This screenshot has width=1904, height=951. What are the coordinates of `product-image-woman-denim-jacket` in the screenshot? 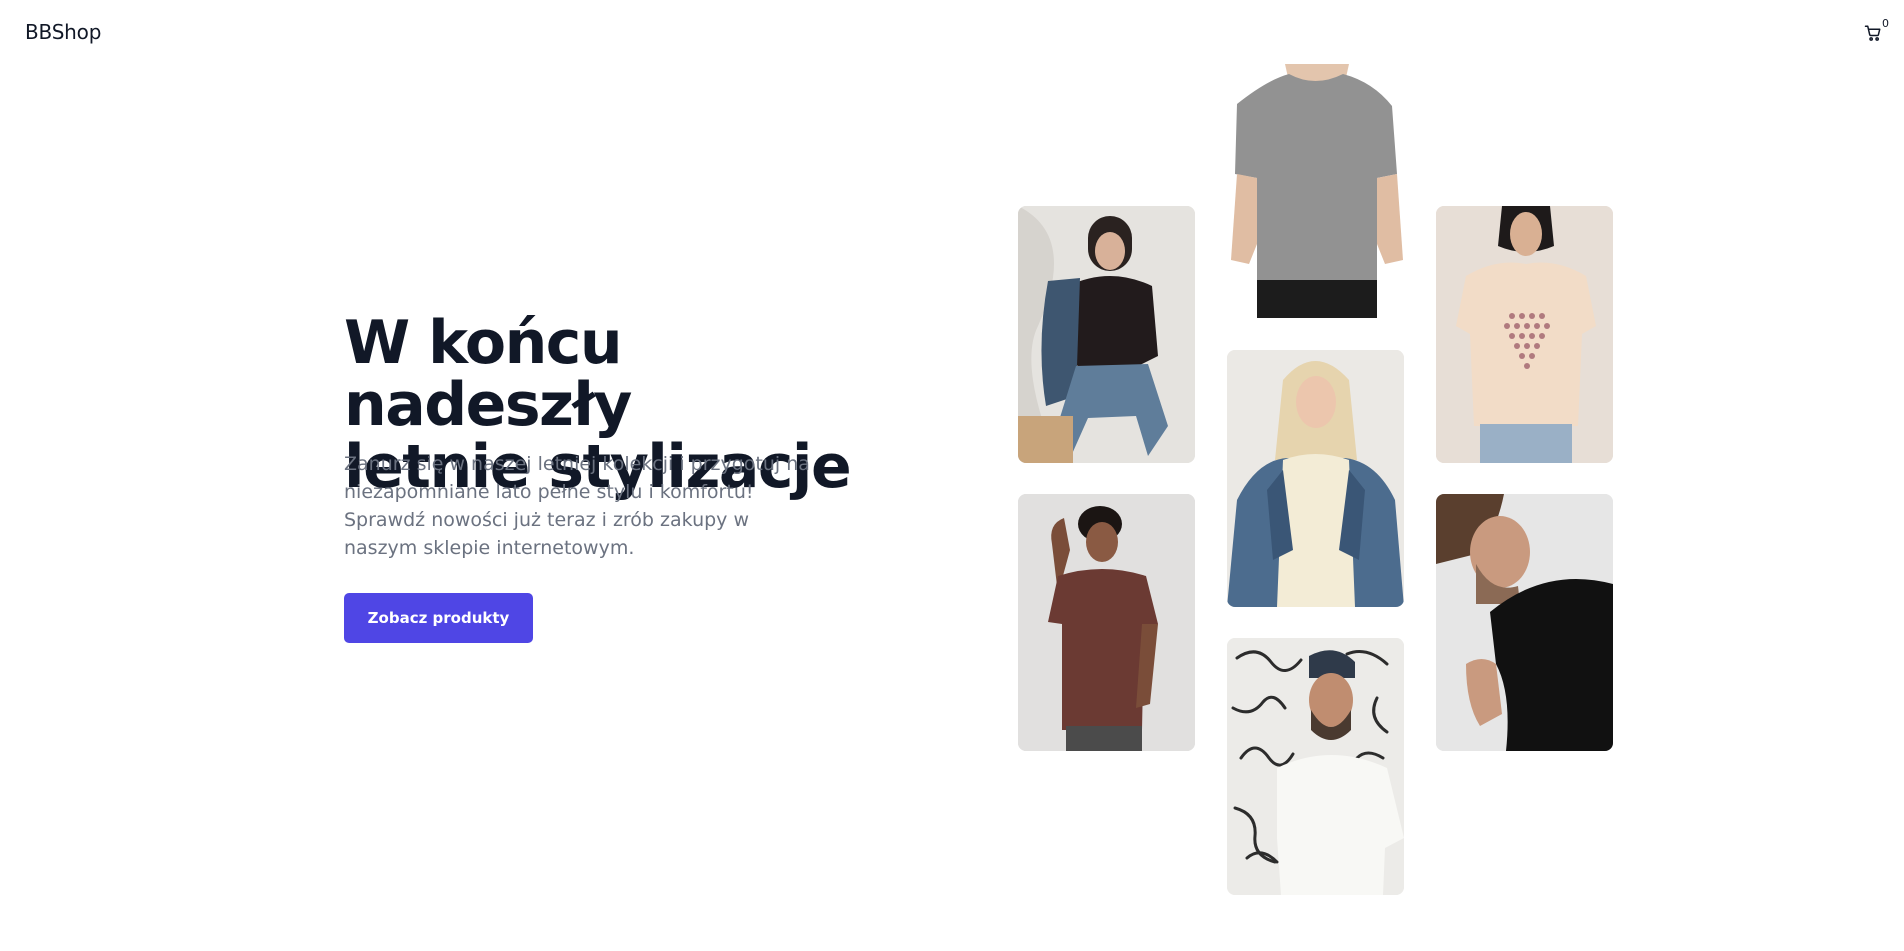 It's located at (1106, 334).